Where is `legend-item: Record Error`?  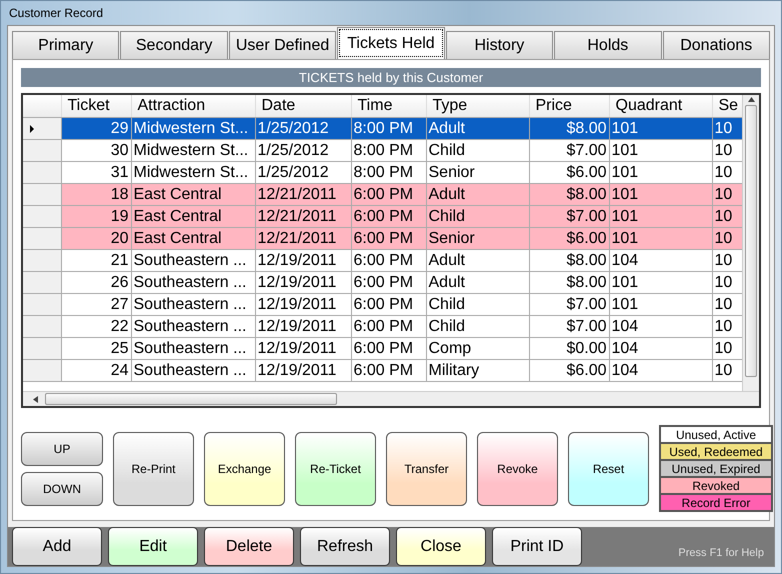
legend-item: Record Error is located at coordinates (716, 502).